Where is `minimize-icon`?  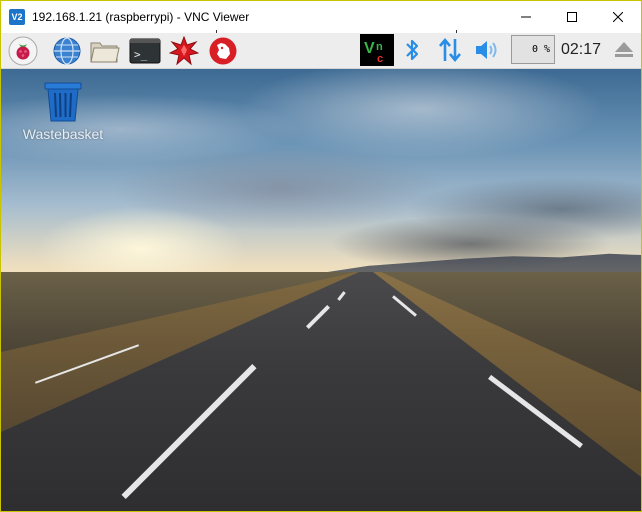
minimize-icon is located at coordinates (526, 16).